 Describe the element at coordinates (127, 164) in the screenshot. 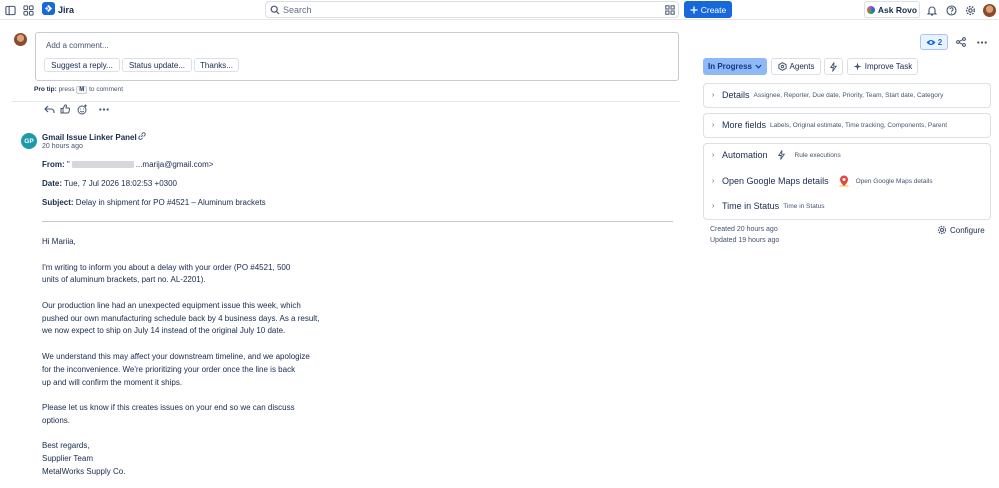

I see `email-from: From: " ...marija@gmail.com>` at that location.